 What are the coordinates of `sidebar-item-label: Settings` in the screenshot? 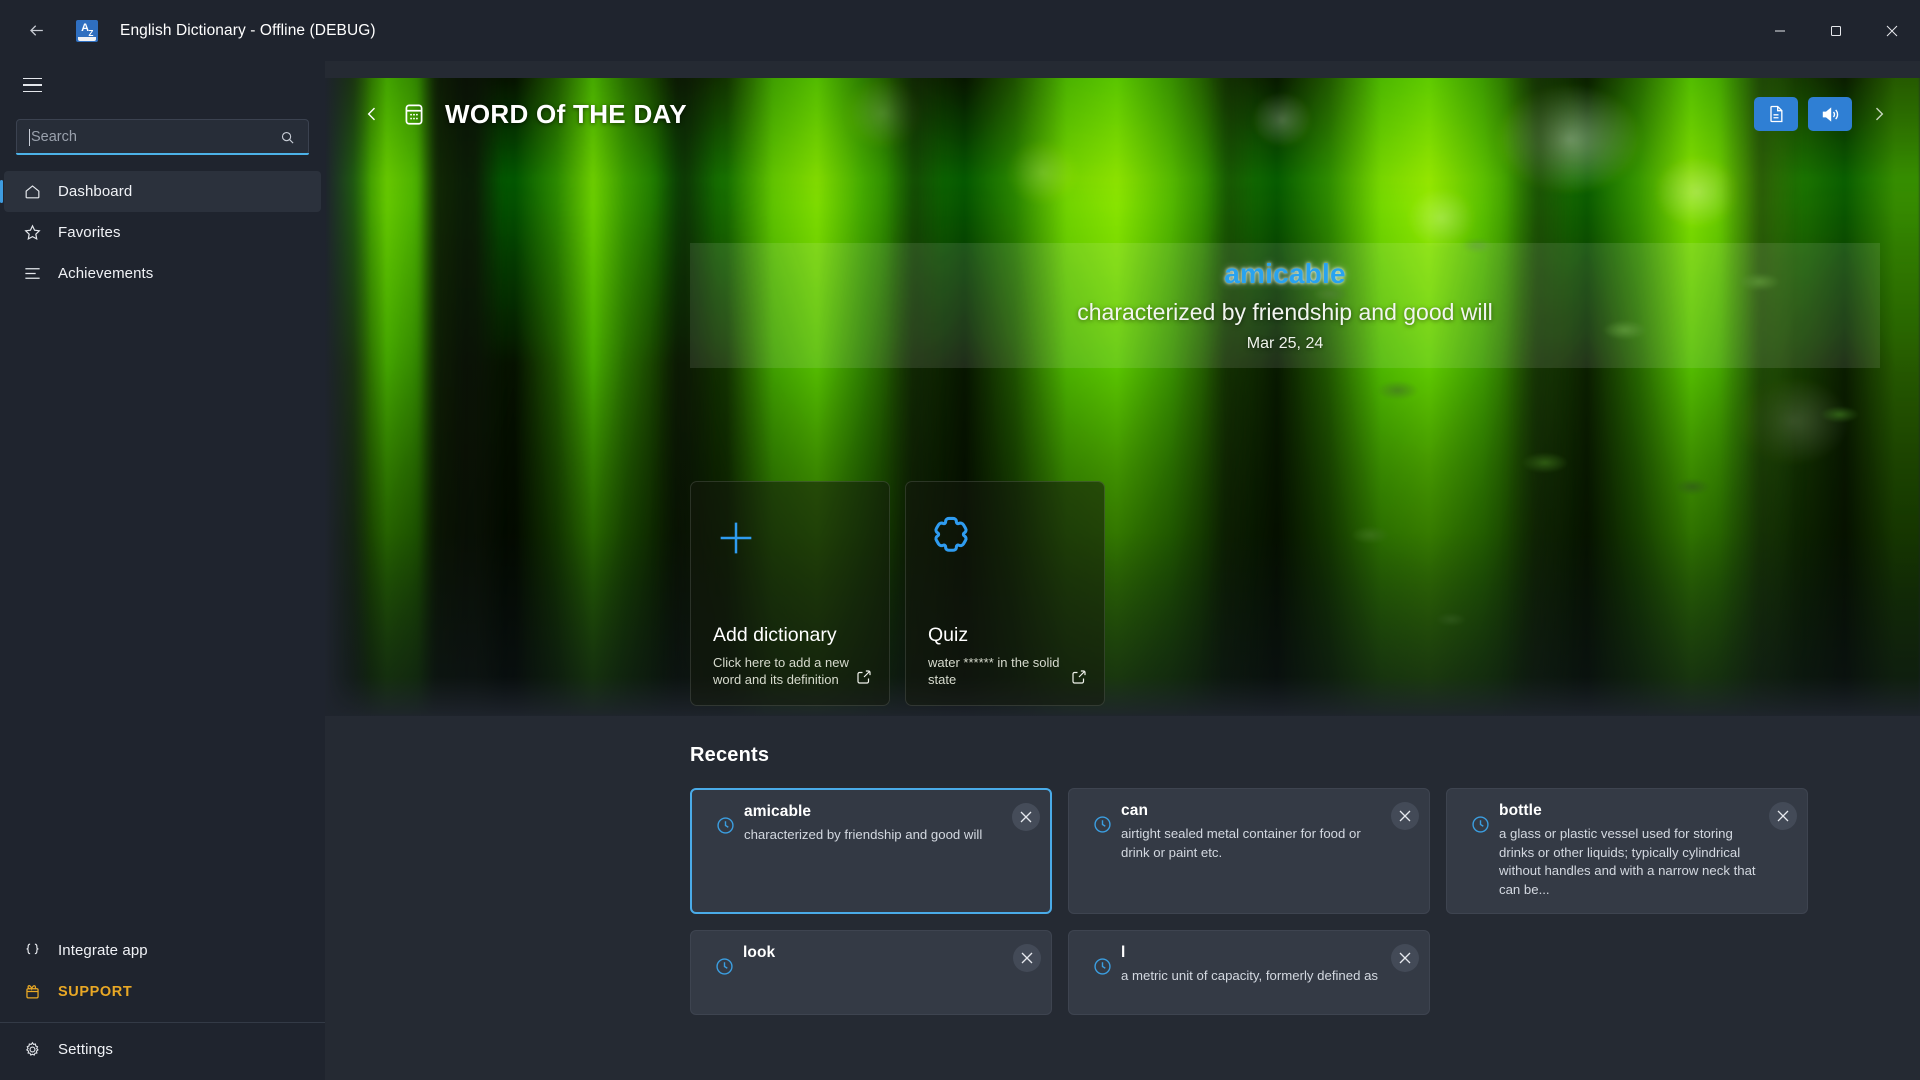 It's located at (85, 1049).